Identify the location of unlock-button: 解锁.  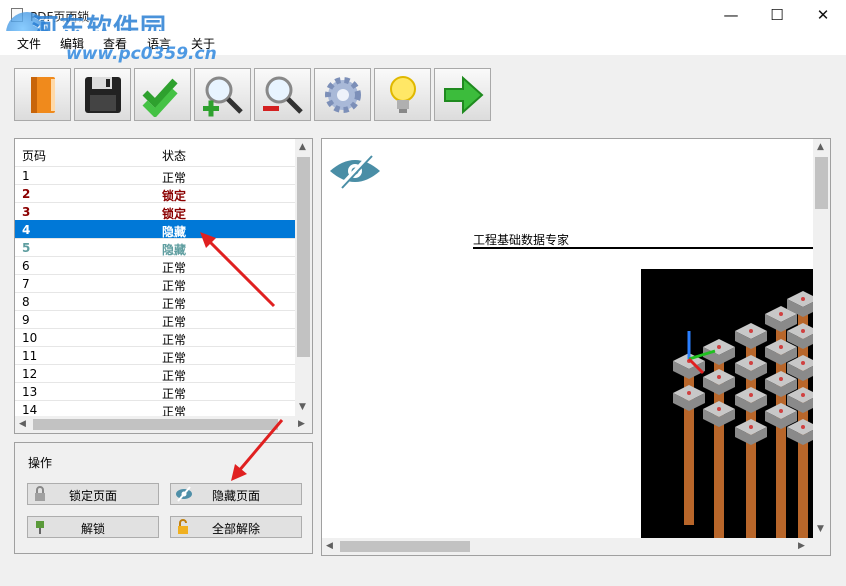
(93, 527).